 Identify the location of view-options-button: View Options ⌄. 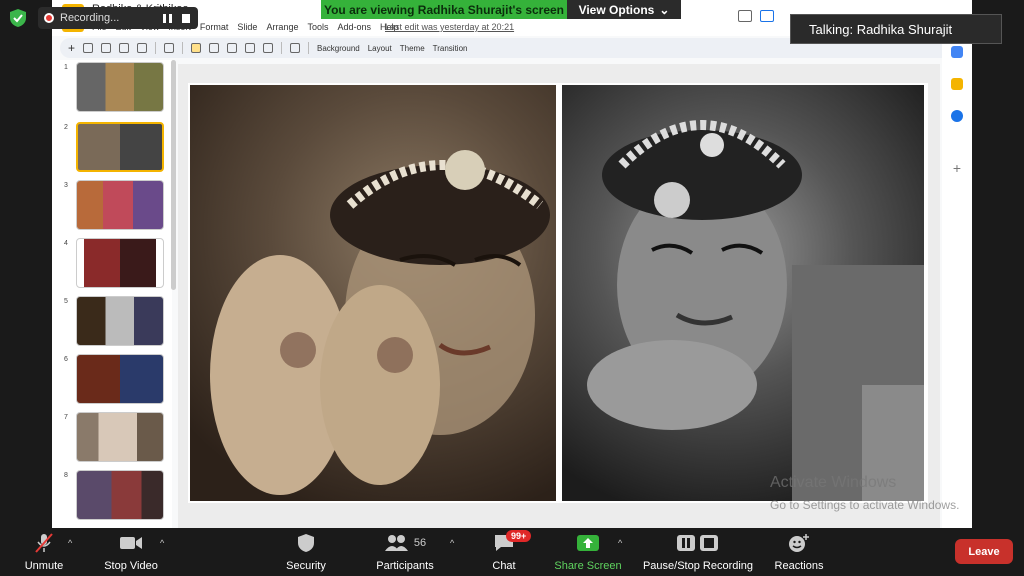
(624, 9).